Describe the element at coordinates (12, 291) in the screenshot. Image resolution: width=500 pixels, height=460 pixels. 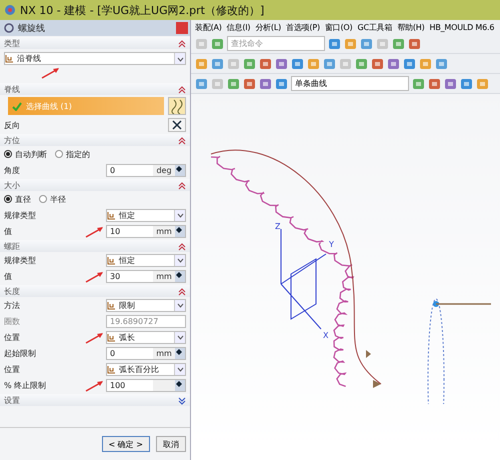
I see `section-title: 长度` at that location.